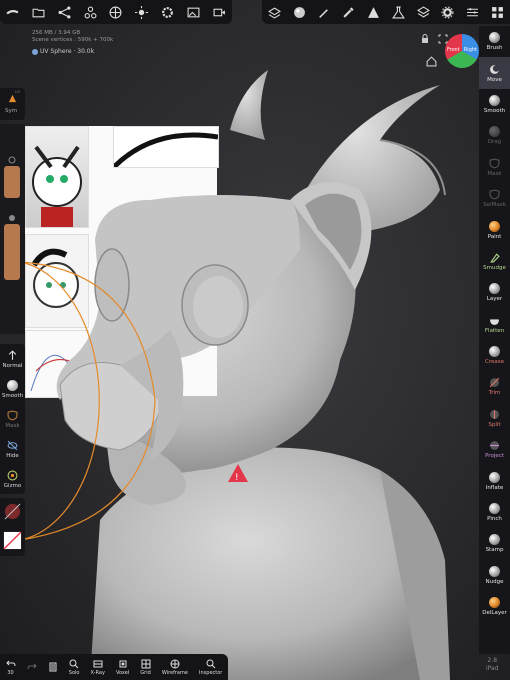 The image size is (510, 680). Describe the element at coordinates (494, 393) in the screenshot. I see `tool-trim-label: Trim` at that location.